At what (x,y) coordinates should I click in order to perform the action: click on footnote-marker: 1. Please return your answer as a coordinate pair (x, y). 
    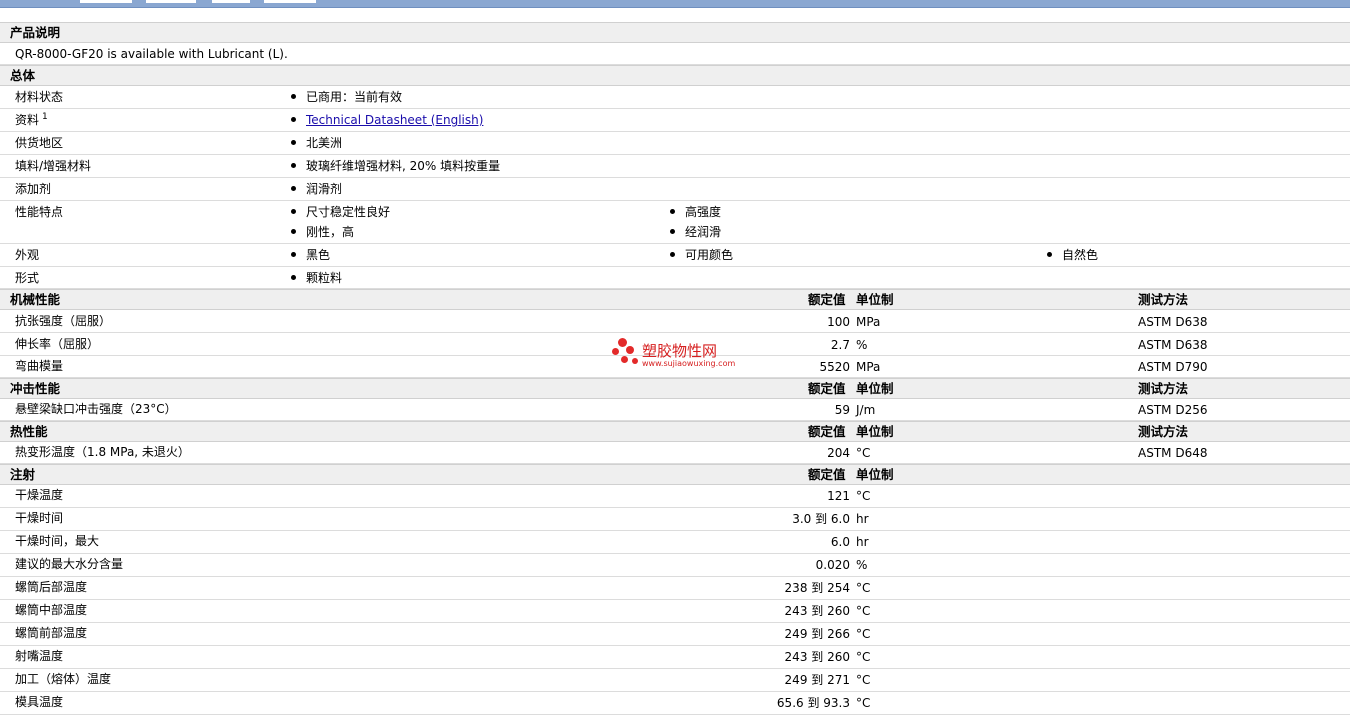
    Looking at the image, I should click on (45, 117).